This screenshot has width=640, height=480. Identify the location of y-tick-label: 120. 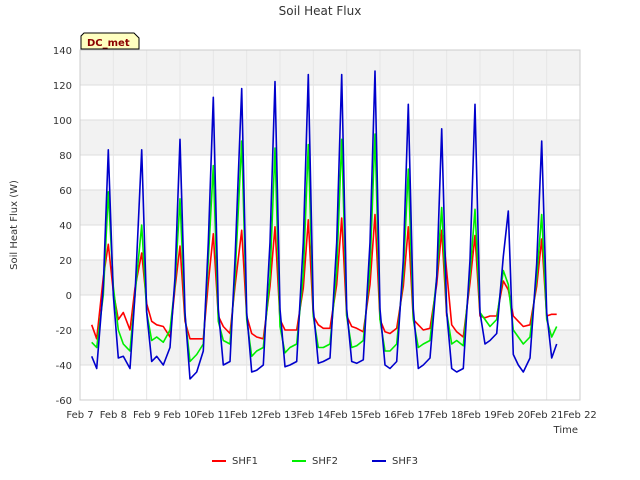
(62, 86).